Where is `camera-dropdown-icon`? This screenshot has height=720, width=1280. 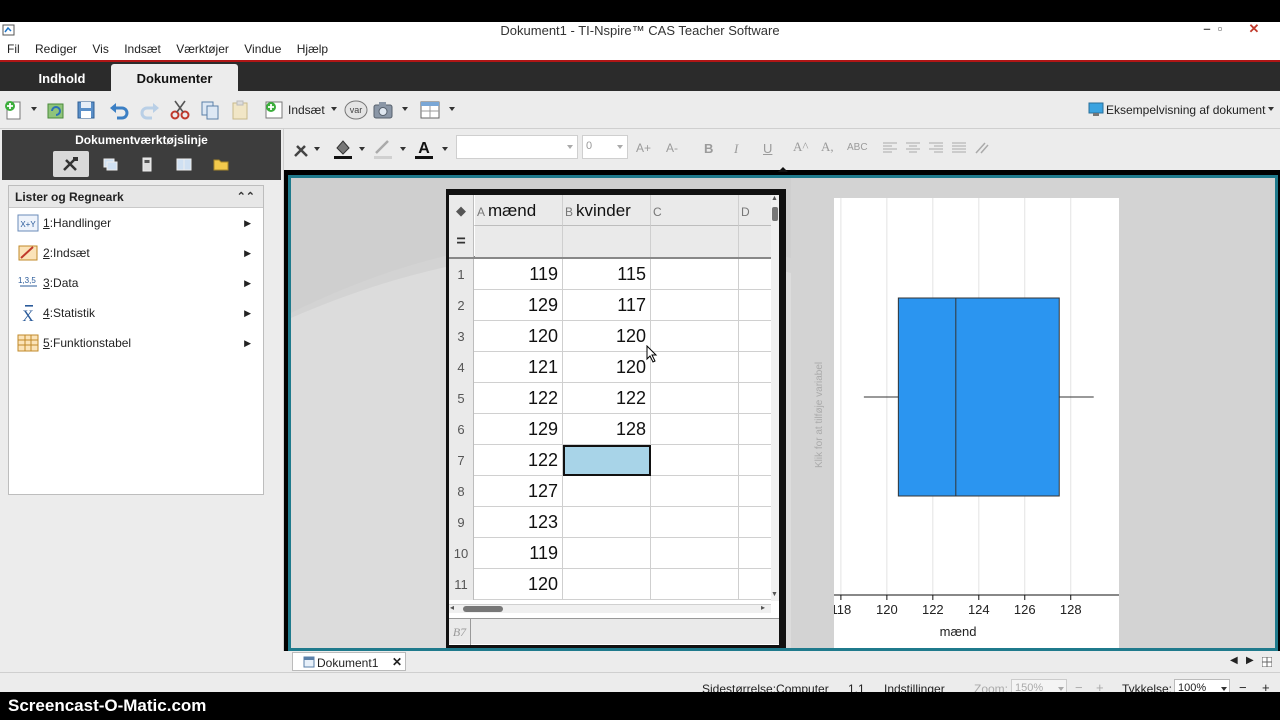 camera-dropdown-icon is located at coordinates (405, 109).